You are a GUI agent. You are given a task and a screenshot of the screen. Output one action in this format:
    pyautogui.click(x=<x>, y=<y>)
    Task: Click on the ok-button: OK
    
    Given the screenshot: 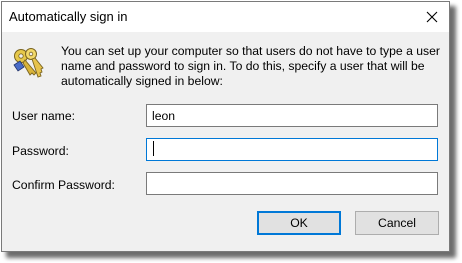 What is the action you would take?
    pyautogui.click(x=299, y=223)
    